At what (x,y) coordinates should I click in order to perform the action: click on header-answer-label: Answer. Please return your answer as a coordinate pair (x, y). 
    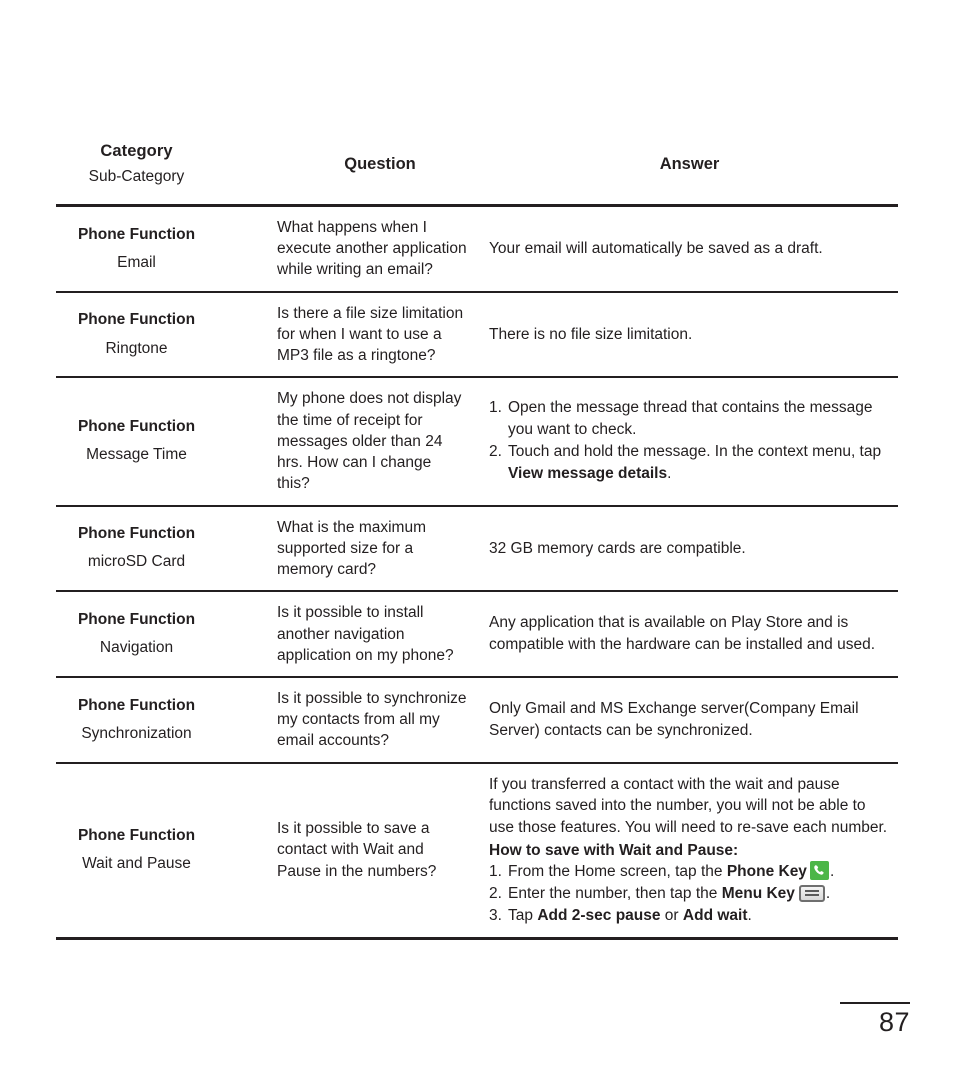
    Looking at the image, I should click on (689, 166).